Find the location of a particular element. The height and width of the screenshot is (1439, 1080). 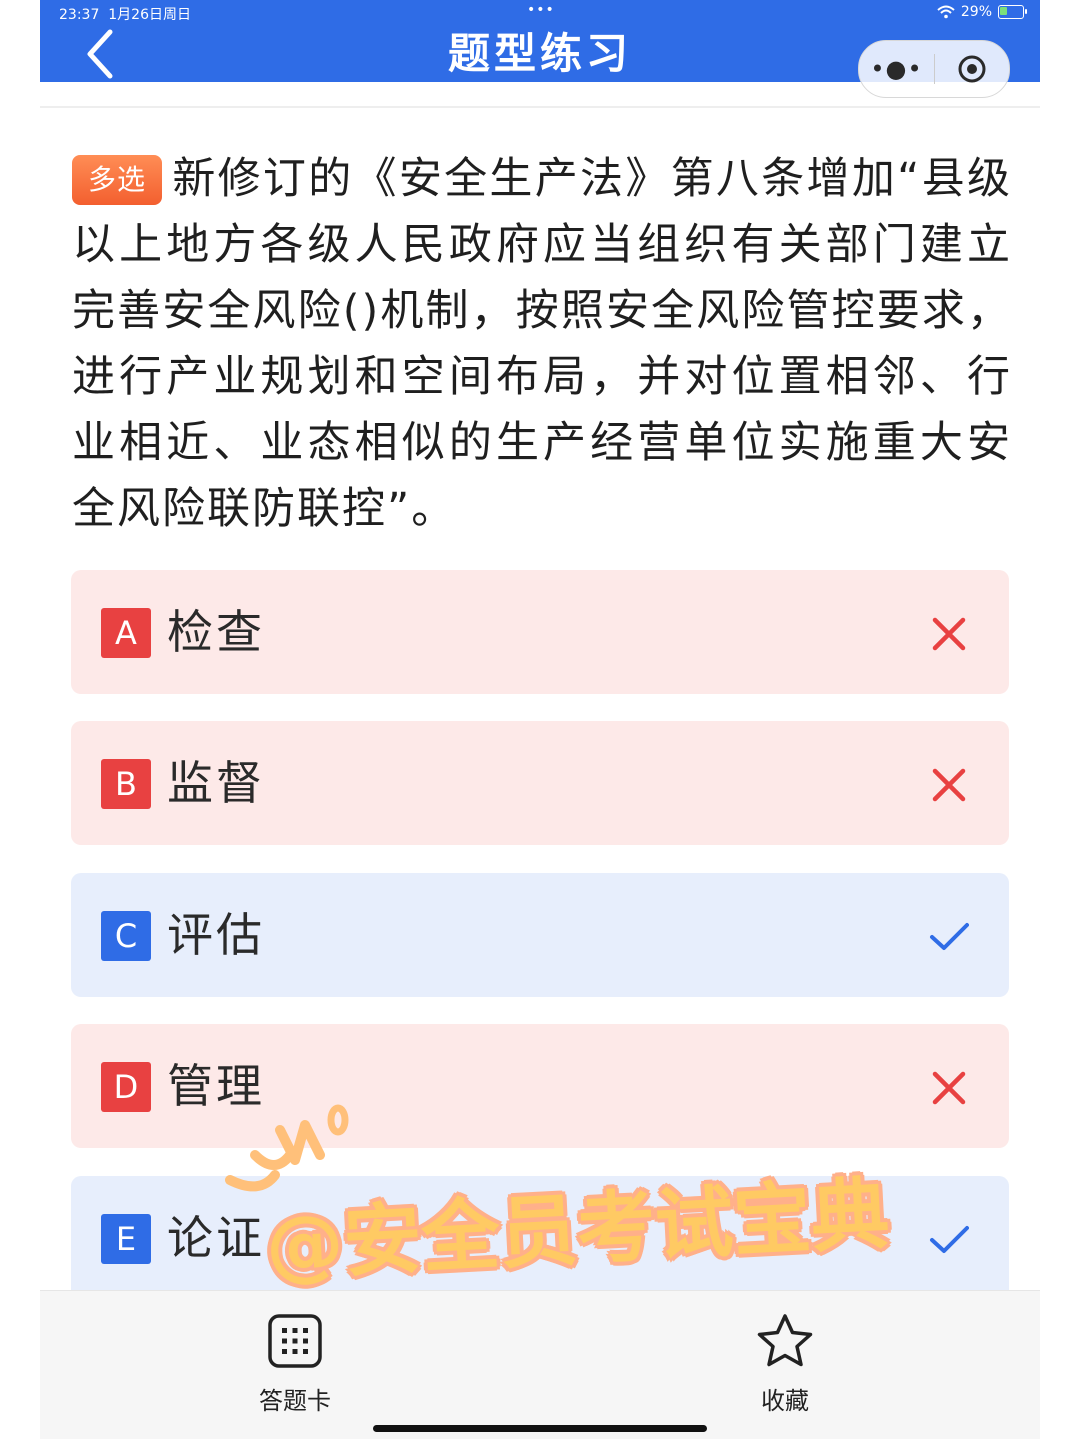

status-time: 23:37 1月26日周日 is located at coordinates (125, 14).